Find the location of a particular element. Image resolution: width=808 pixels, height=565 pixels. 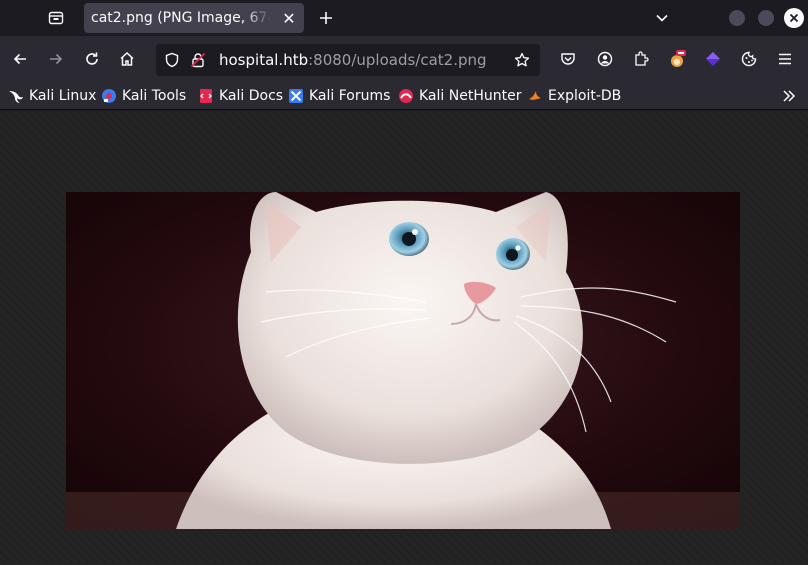

extensions-button is located at coordinates (641, 59).